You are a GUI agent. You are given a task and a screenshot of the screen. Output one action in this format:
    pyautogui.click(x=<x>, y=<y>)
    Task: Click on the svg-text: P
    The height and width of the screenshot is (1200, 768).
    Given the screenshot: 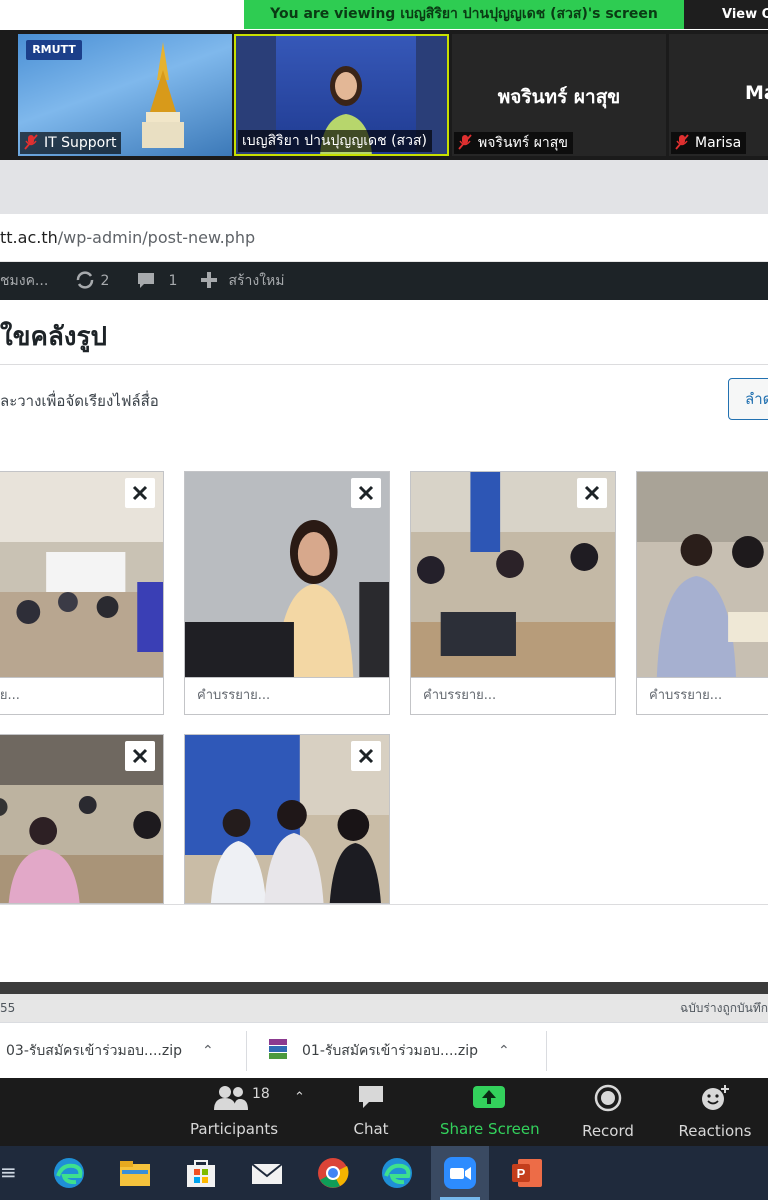 What is the action you would take?
    pyautogui.click(x=521, y=1173)
    